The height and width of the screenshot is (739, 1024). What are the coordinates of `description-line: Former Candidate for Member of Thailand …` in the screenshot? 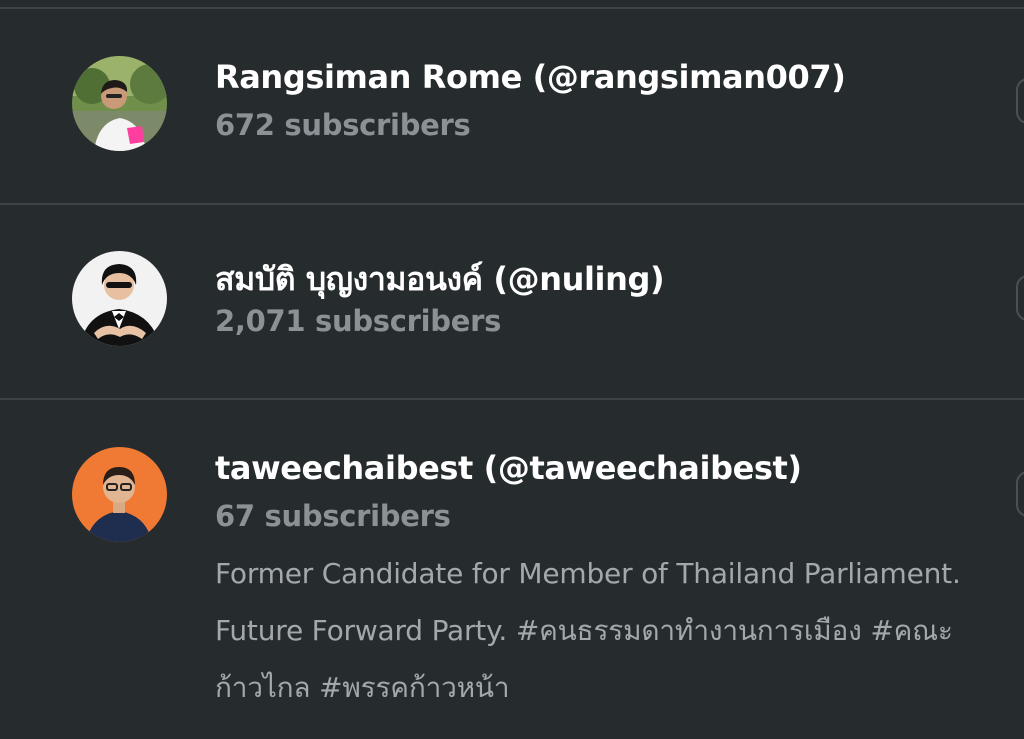 It's located at (588, 573).